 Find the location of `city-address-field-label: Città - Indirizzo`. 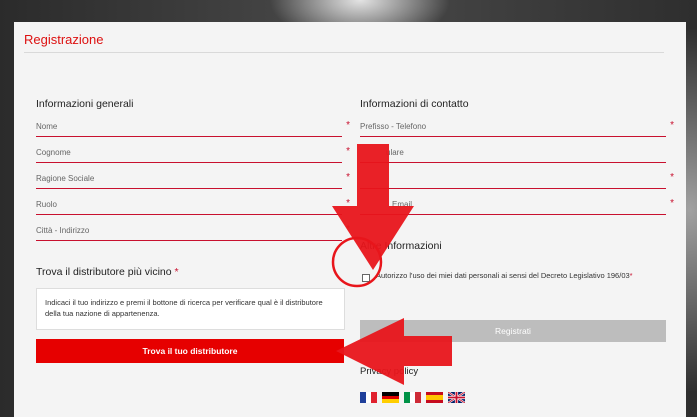

city-address-field-label: Città - Indirizzo is located at coordinates (63, 230).